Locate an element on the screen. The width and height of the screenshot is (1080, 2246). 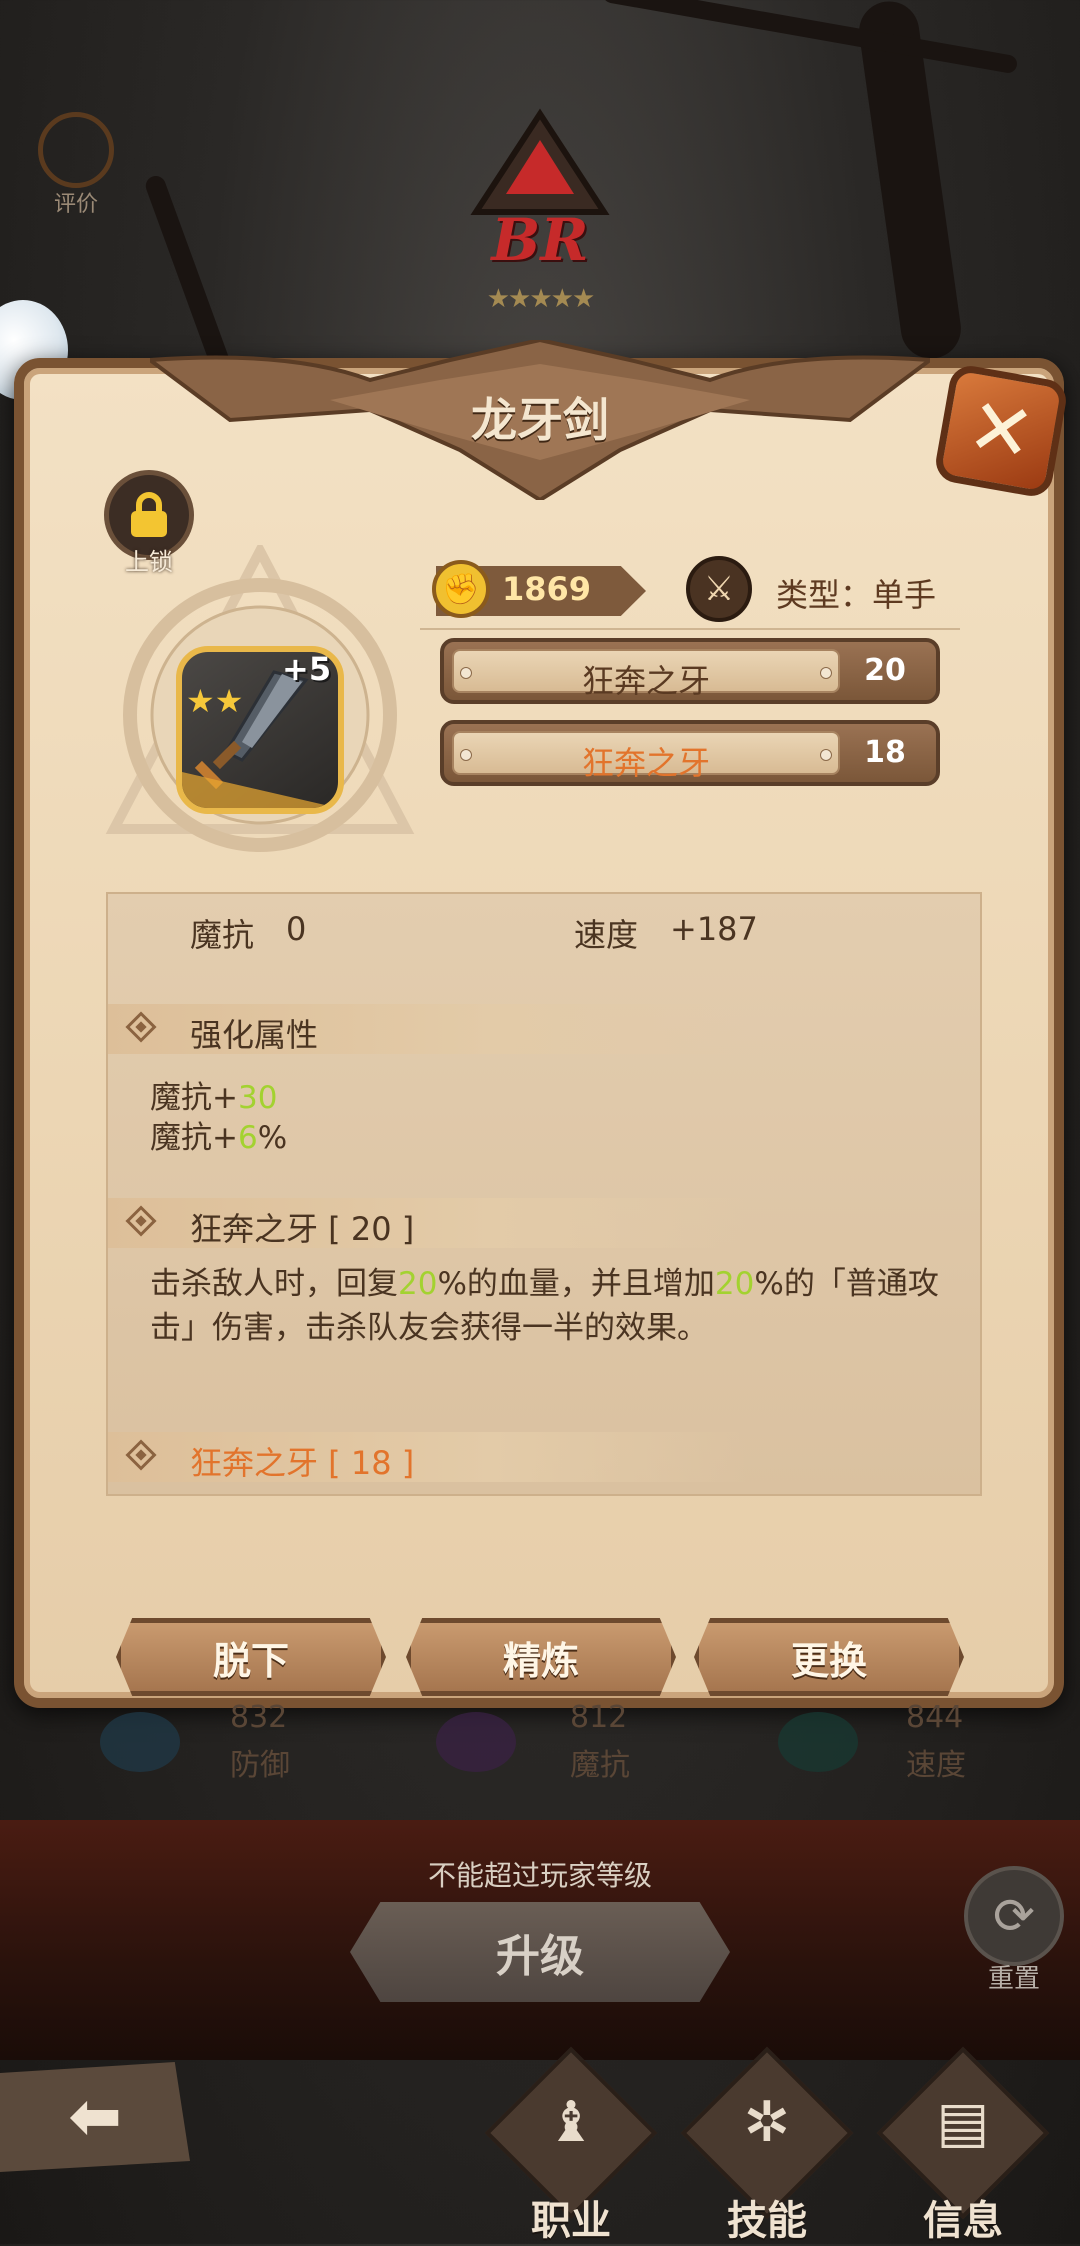
speed-value: 844 is located at coordinates (935, 1717).